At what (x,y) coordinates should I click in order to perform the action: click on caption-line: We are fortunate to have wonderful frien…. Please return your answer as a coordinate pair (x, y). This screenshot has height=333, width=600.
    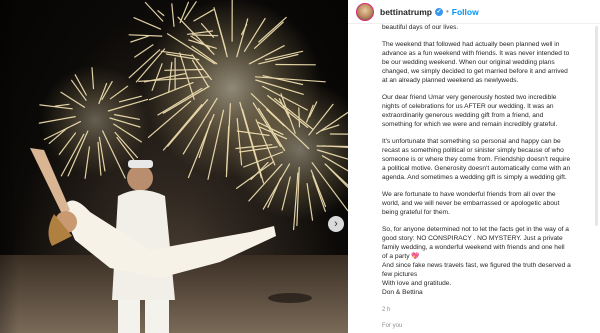
    Looking at the image, I should click on (469, 195).